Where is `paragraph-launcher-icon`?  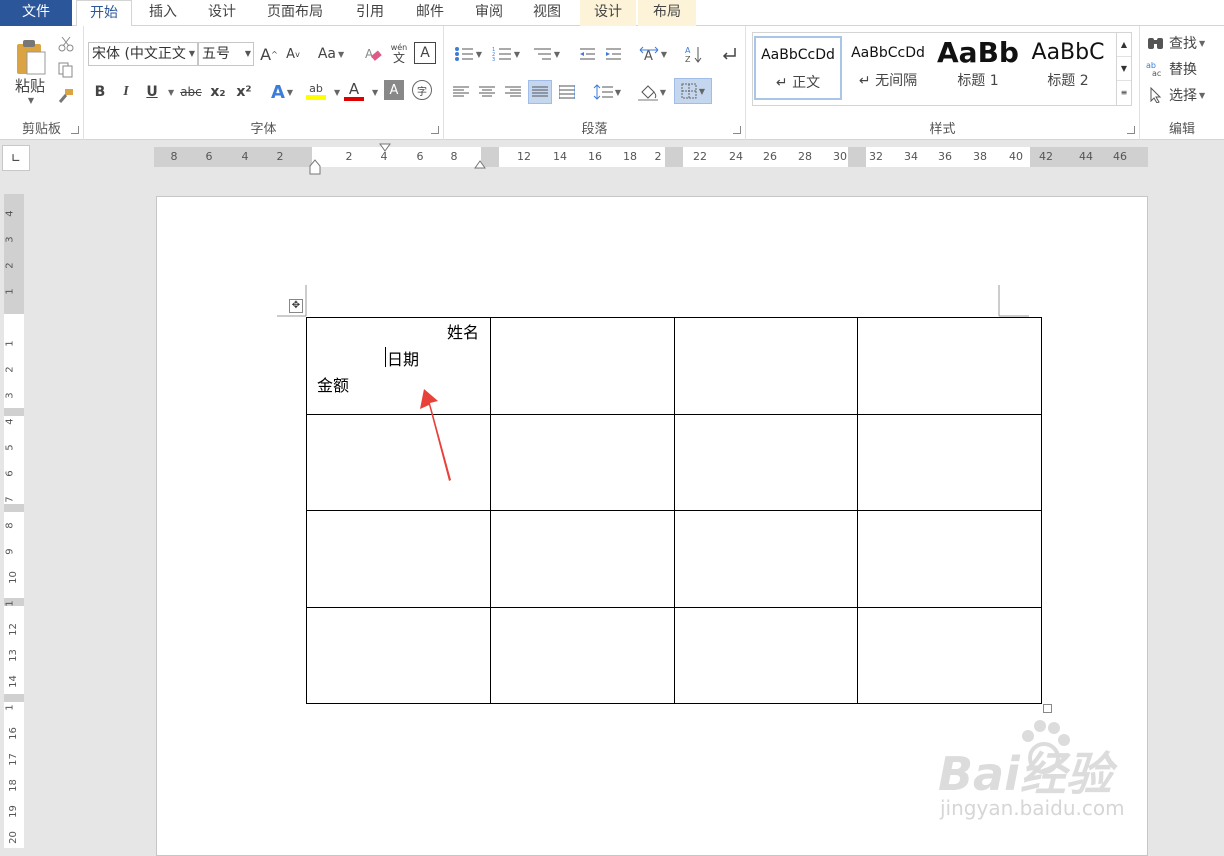
paragraph-launcher-icon is located at coordinates (737, 130).